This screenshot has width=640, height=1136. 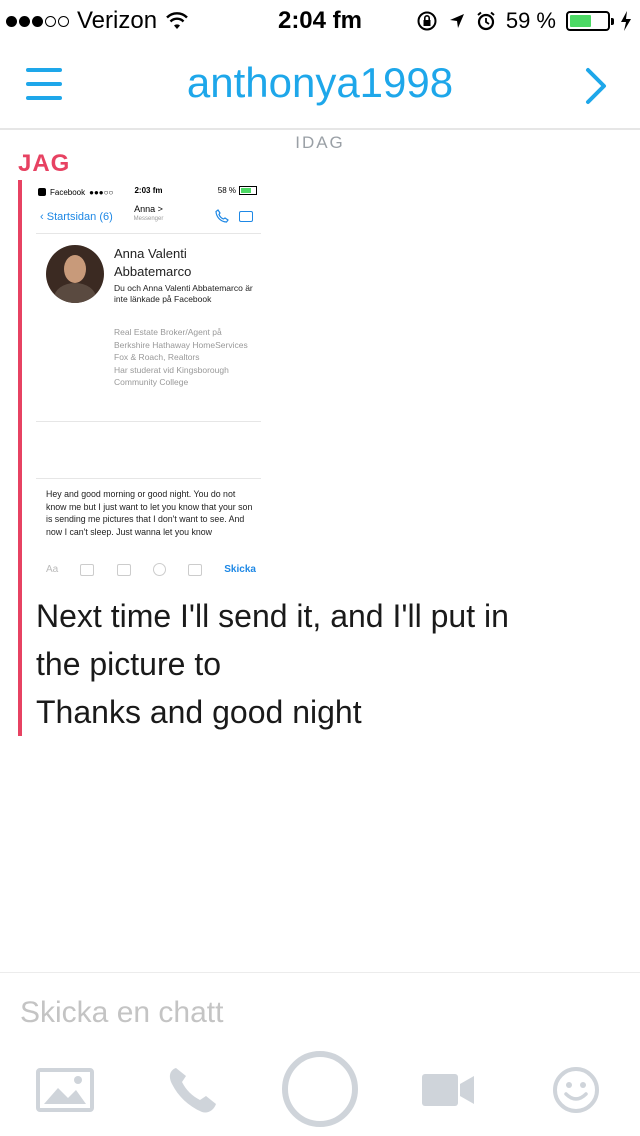 I want to click on profile-photo, so click(x=75, y=274).